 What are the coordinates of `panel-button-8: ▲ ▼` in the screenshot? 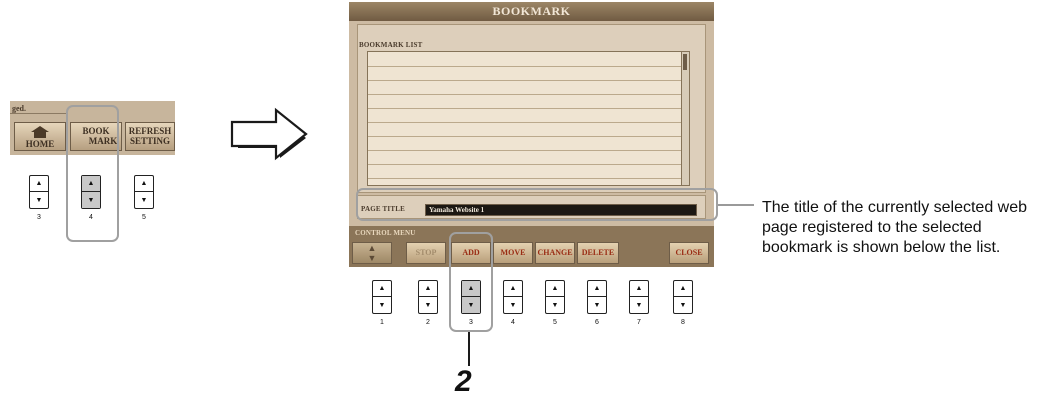 It's located at (683, 297).